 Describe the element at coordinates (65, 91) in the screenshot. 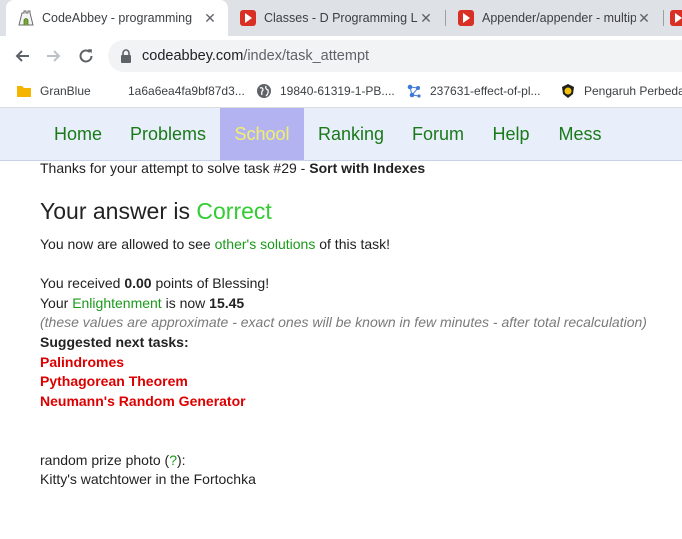

I see `bookmark-label: GranBlue` at that location.